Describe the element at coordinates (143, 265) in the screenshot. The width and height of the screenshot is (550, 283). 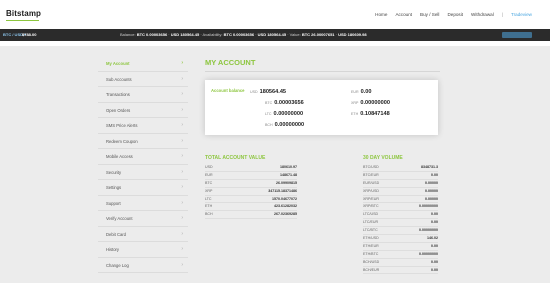
I see `sidebar-item-change-log: Change Log ›` at that location.